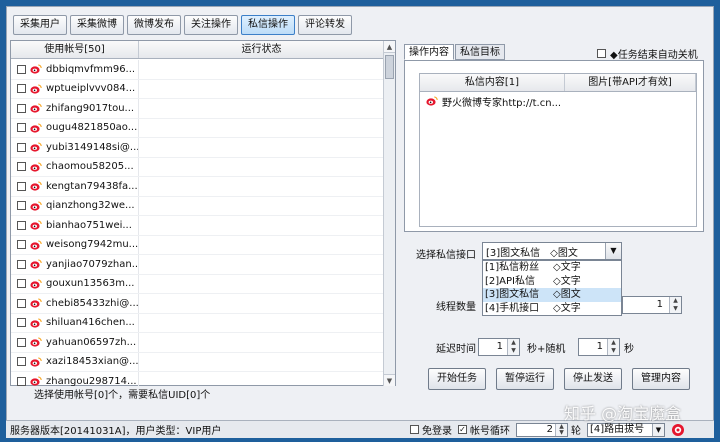 The height and width of the screenshot is (442, 720). Describe the element at coordinates (182, 26) in the screenshot. I see `main-tabs: 采集用户 采集微博 微博发布 关注操作 私信操作 评论转发` at that location.